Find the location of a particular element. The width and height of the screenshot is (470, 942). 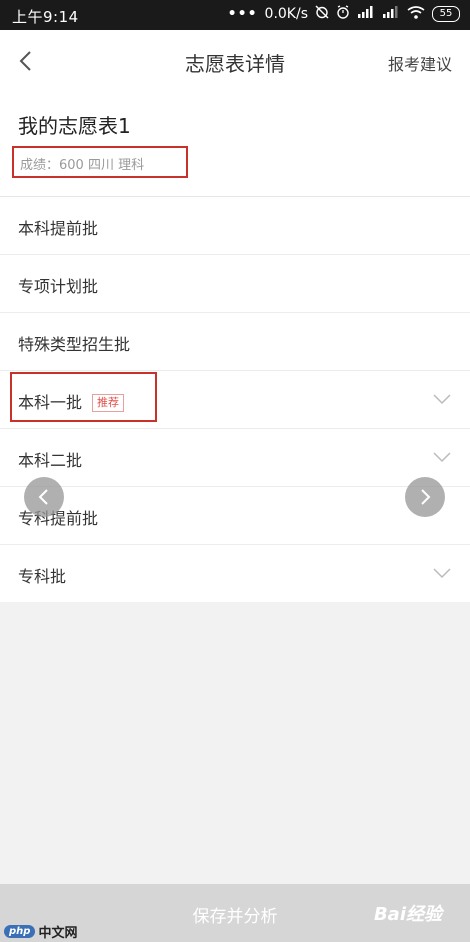

notification-dots: ••• is located at coordinates (242, 14).